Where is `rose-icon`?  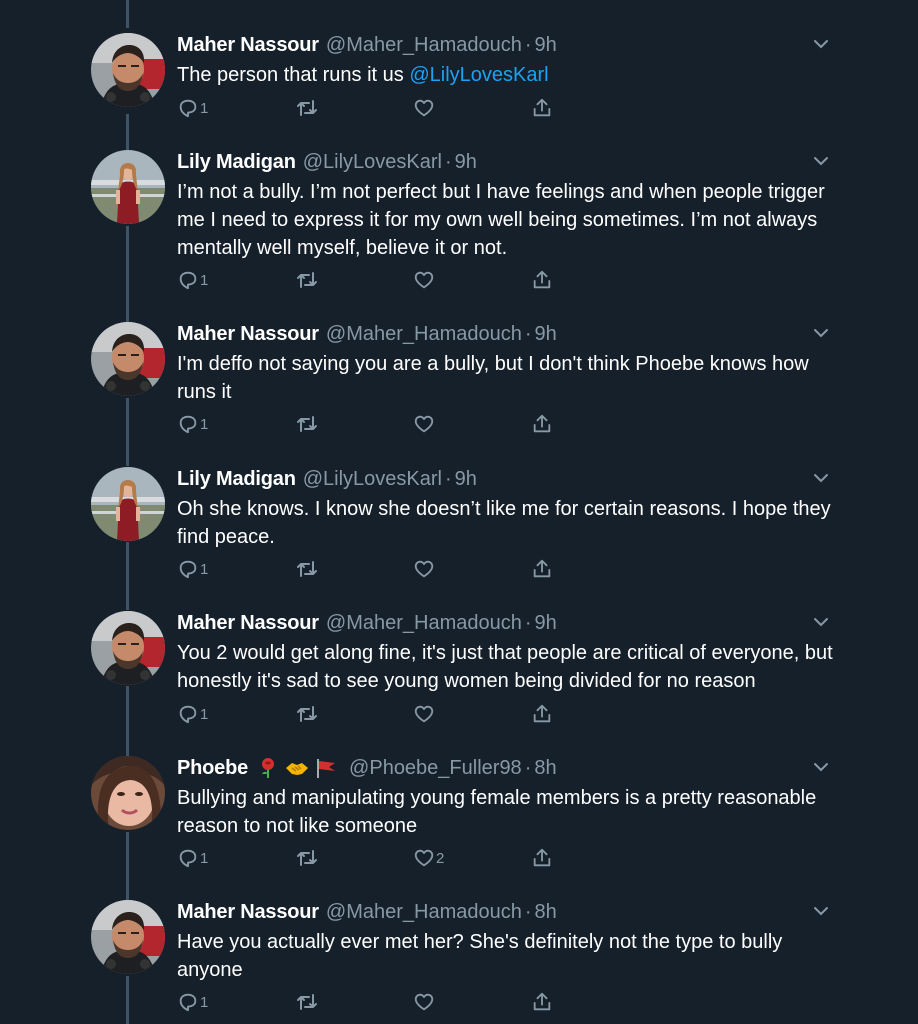 rose-icon is located at coordinates (268, 768).